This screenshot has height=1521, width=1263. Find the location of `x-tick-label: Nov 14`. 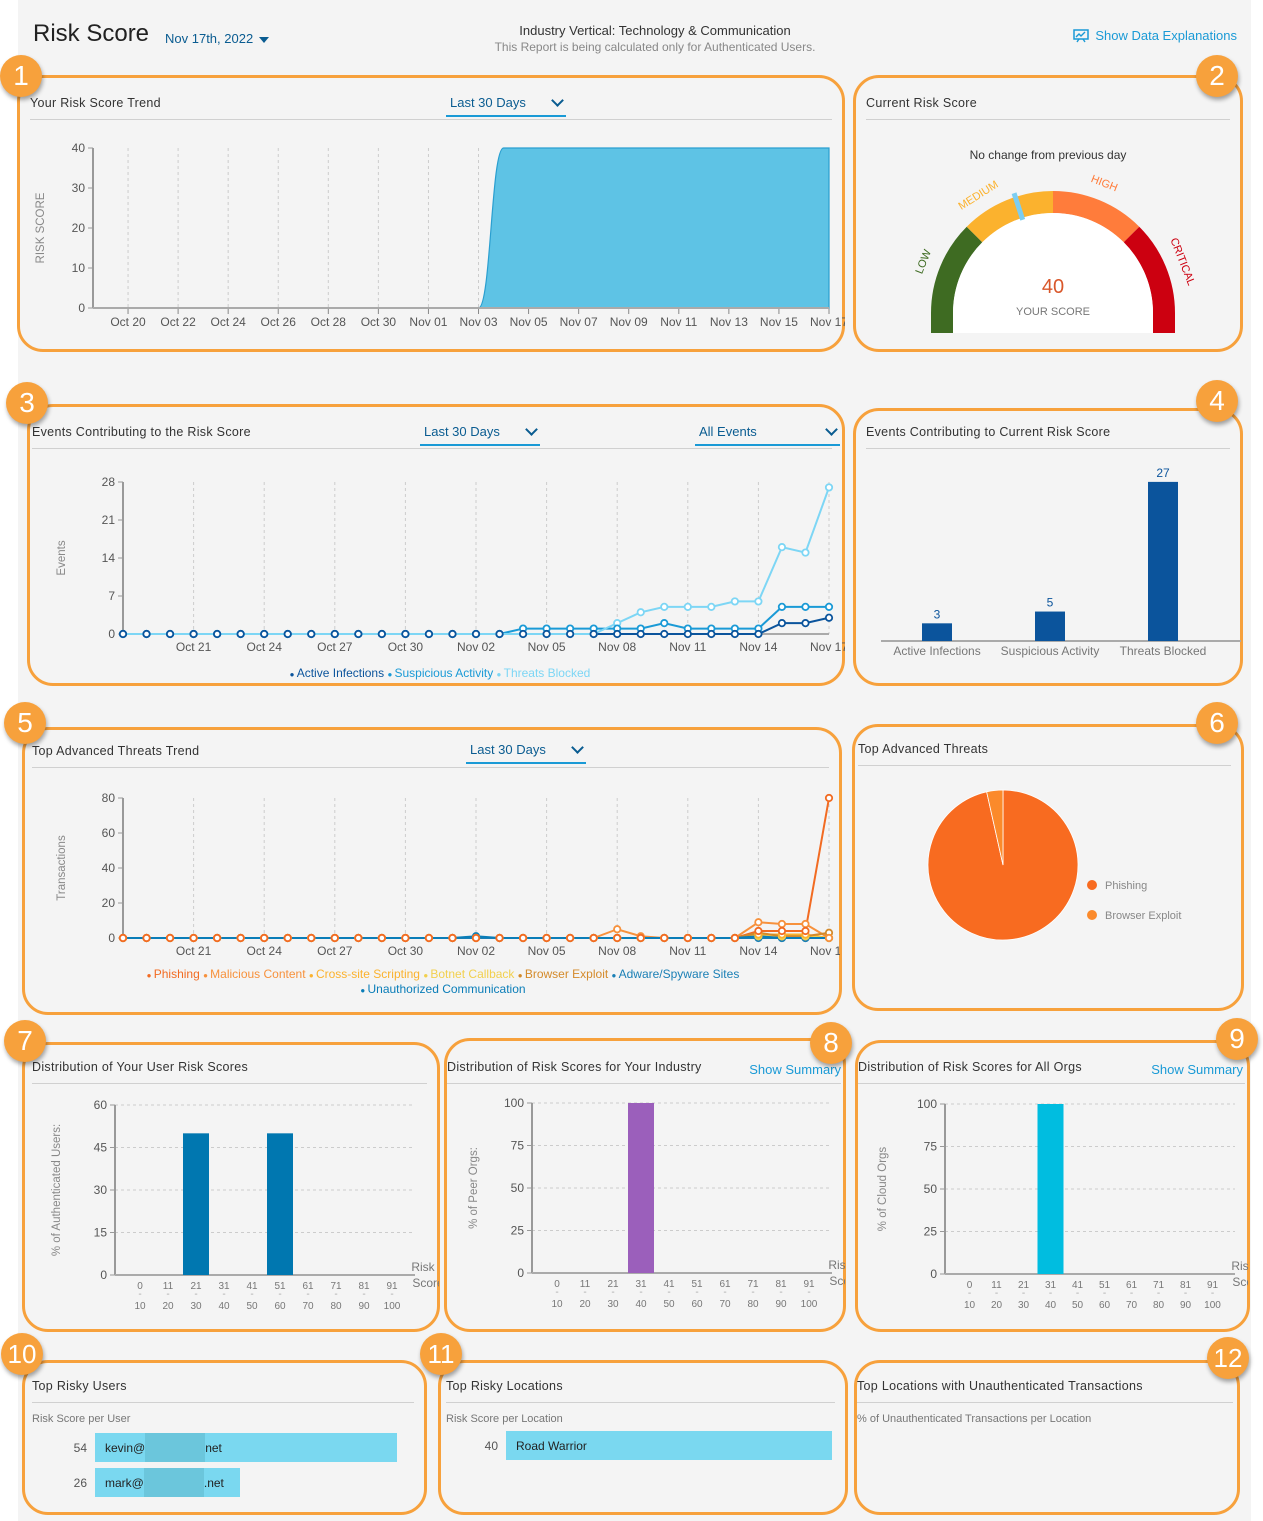

x-tick-label: Nov 14 is located at coordinates (758, 647).